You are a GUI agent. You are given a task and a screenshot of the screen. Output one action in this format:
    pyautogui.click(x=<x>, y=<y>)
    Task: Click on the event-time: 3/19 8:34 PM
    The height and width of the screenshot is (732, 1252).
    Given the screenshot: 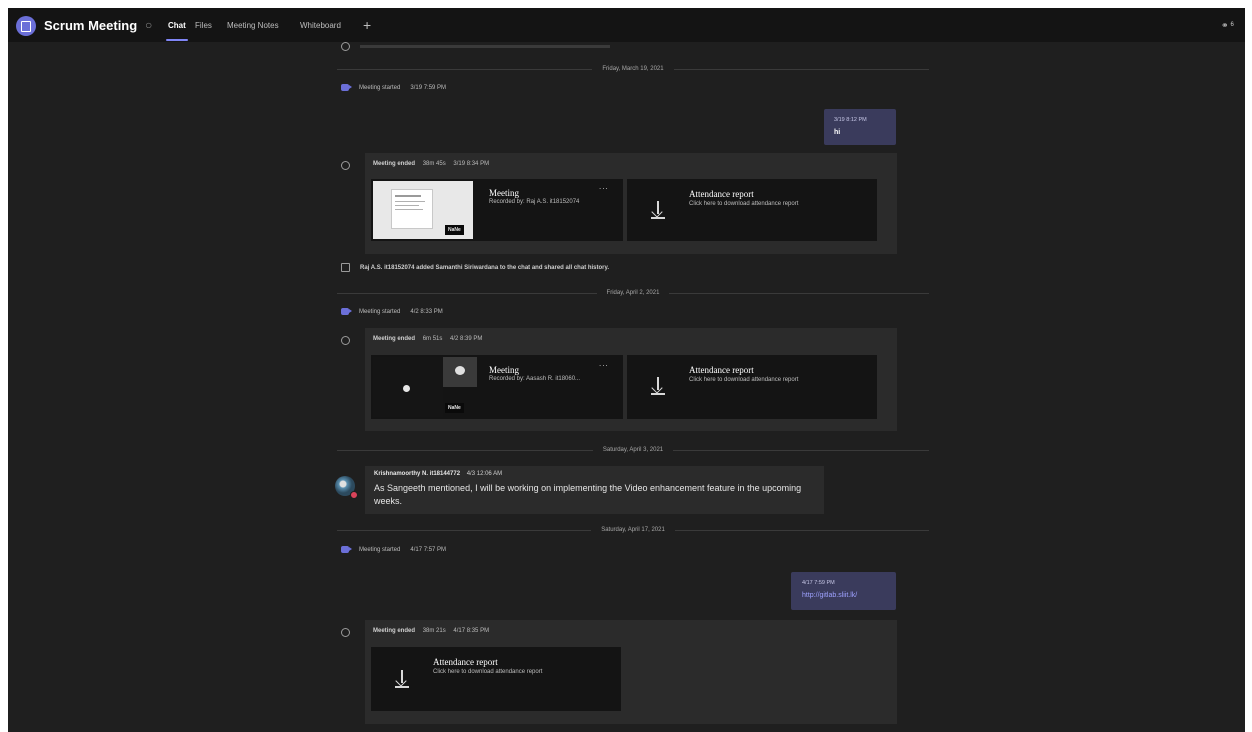 What is the action you would take?
    pyautogui.click(x=471, y=164)
    